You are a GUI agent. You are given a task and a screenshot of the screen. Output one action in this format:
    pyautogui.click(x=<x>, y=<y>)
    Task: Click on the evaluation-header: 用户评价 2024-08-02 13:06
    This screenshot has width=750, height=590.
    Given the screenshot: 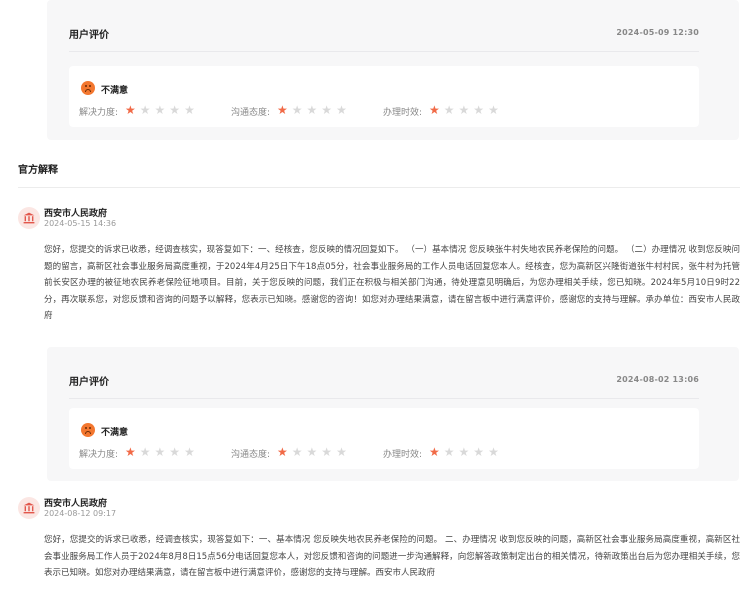 What is the action you would take?
    pyautogui.click(x=384, y=373)
    